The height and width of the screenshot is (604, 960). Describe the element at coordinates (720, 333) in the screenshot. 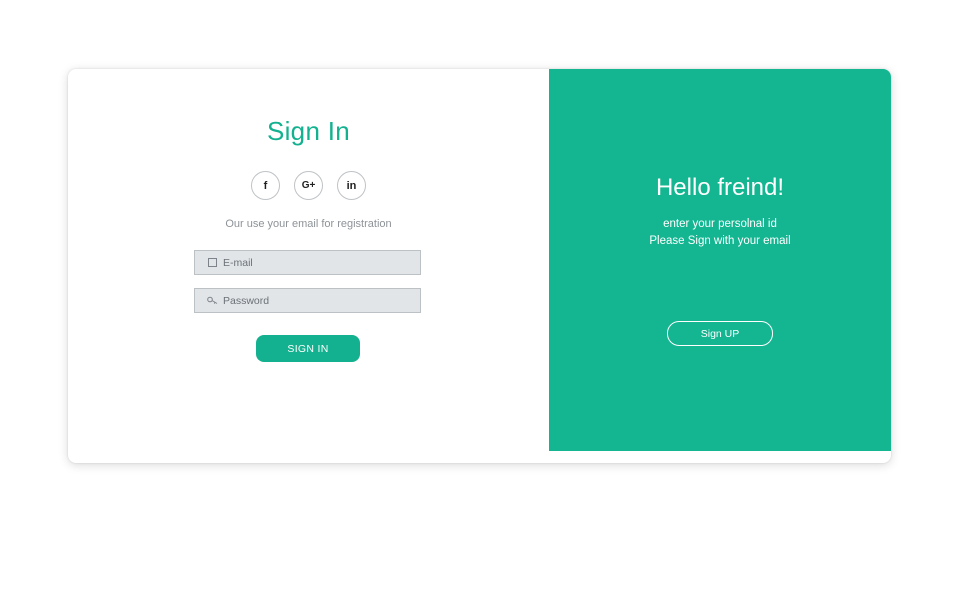

I see `sign-up-button: Sign UP` at that location.